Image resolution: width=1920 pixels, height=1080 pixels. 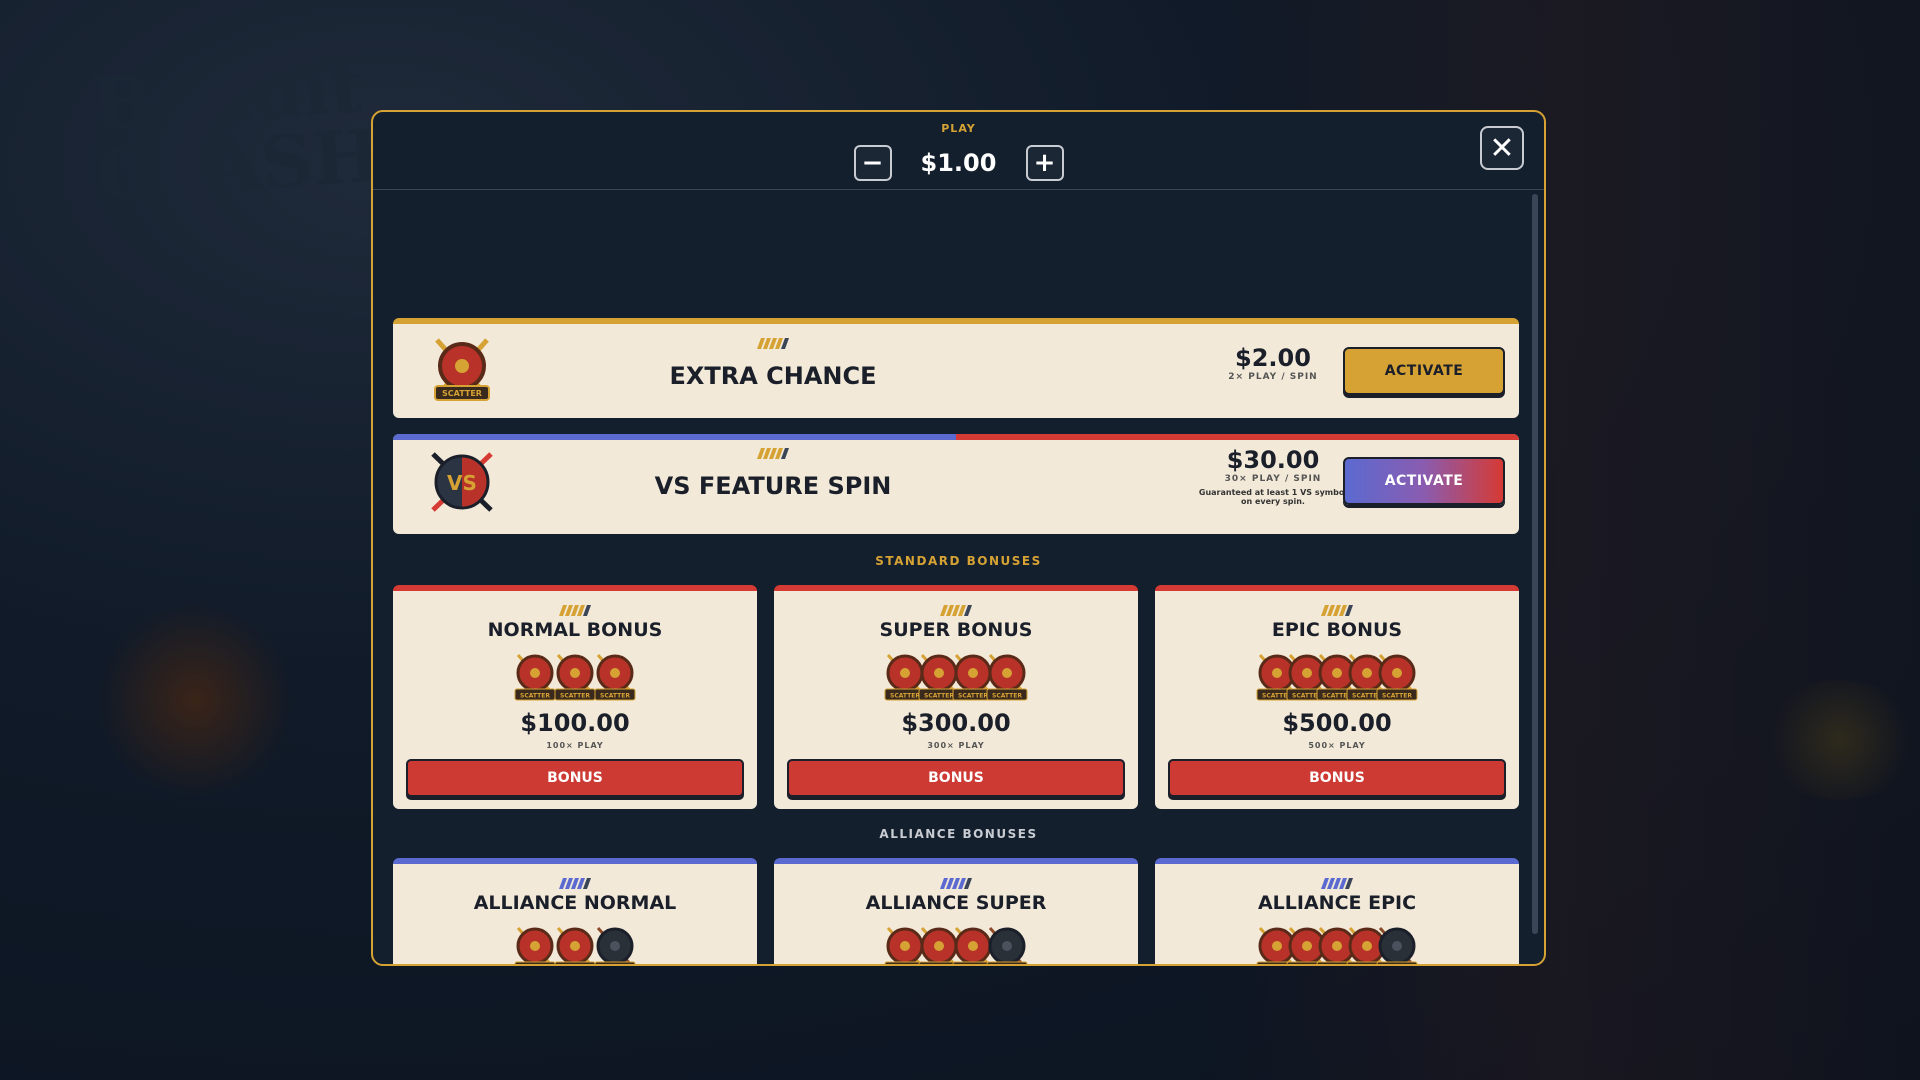 What do you see at coordinates (956, 723) in the screenshot?
I see `bonus-price: $300.00` at bounding box center [956, 723].